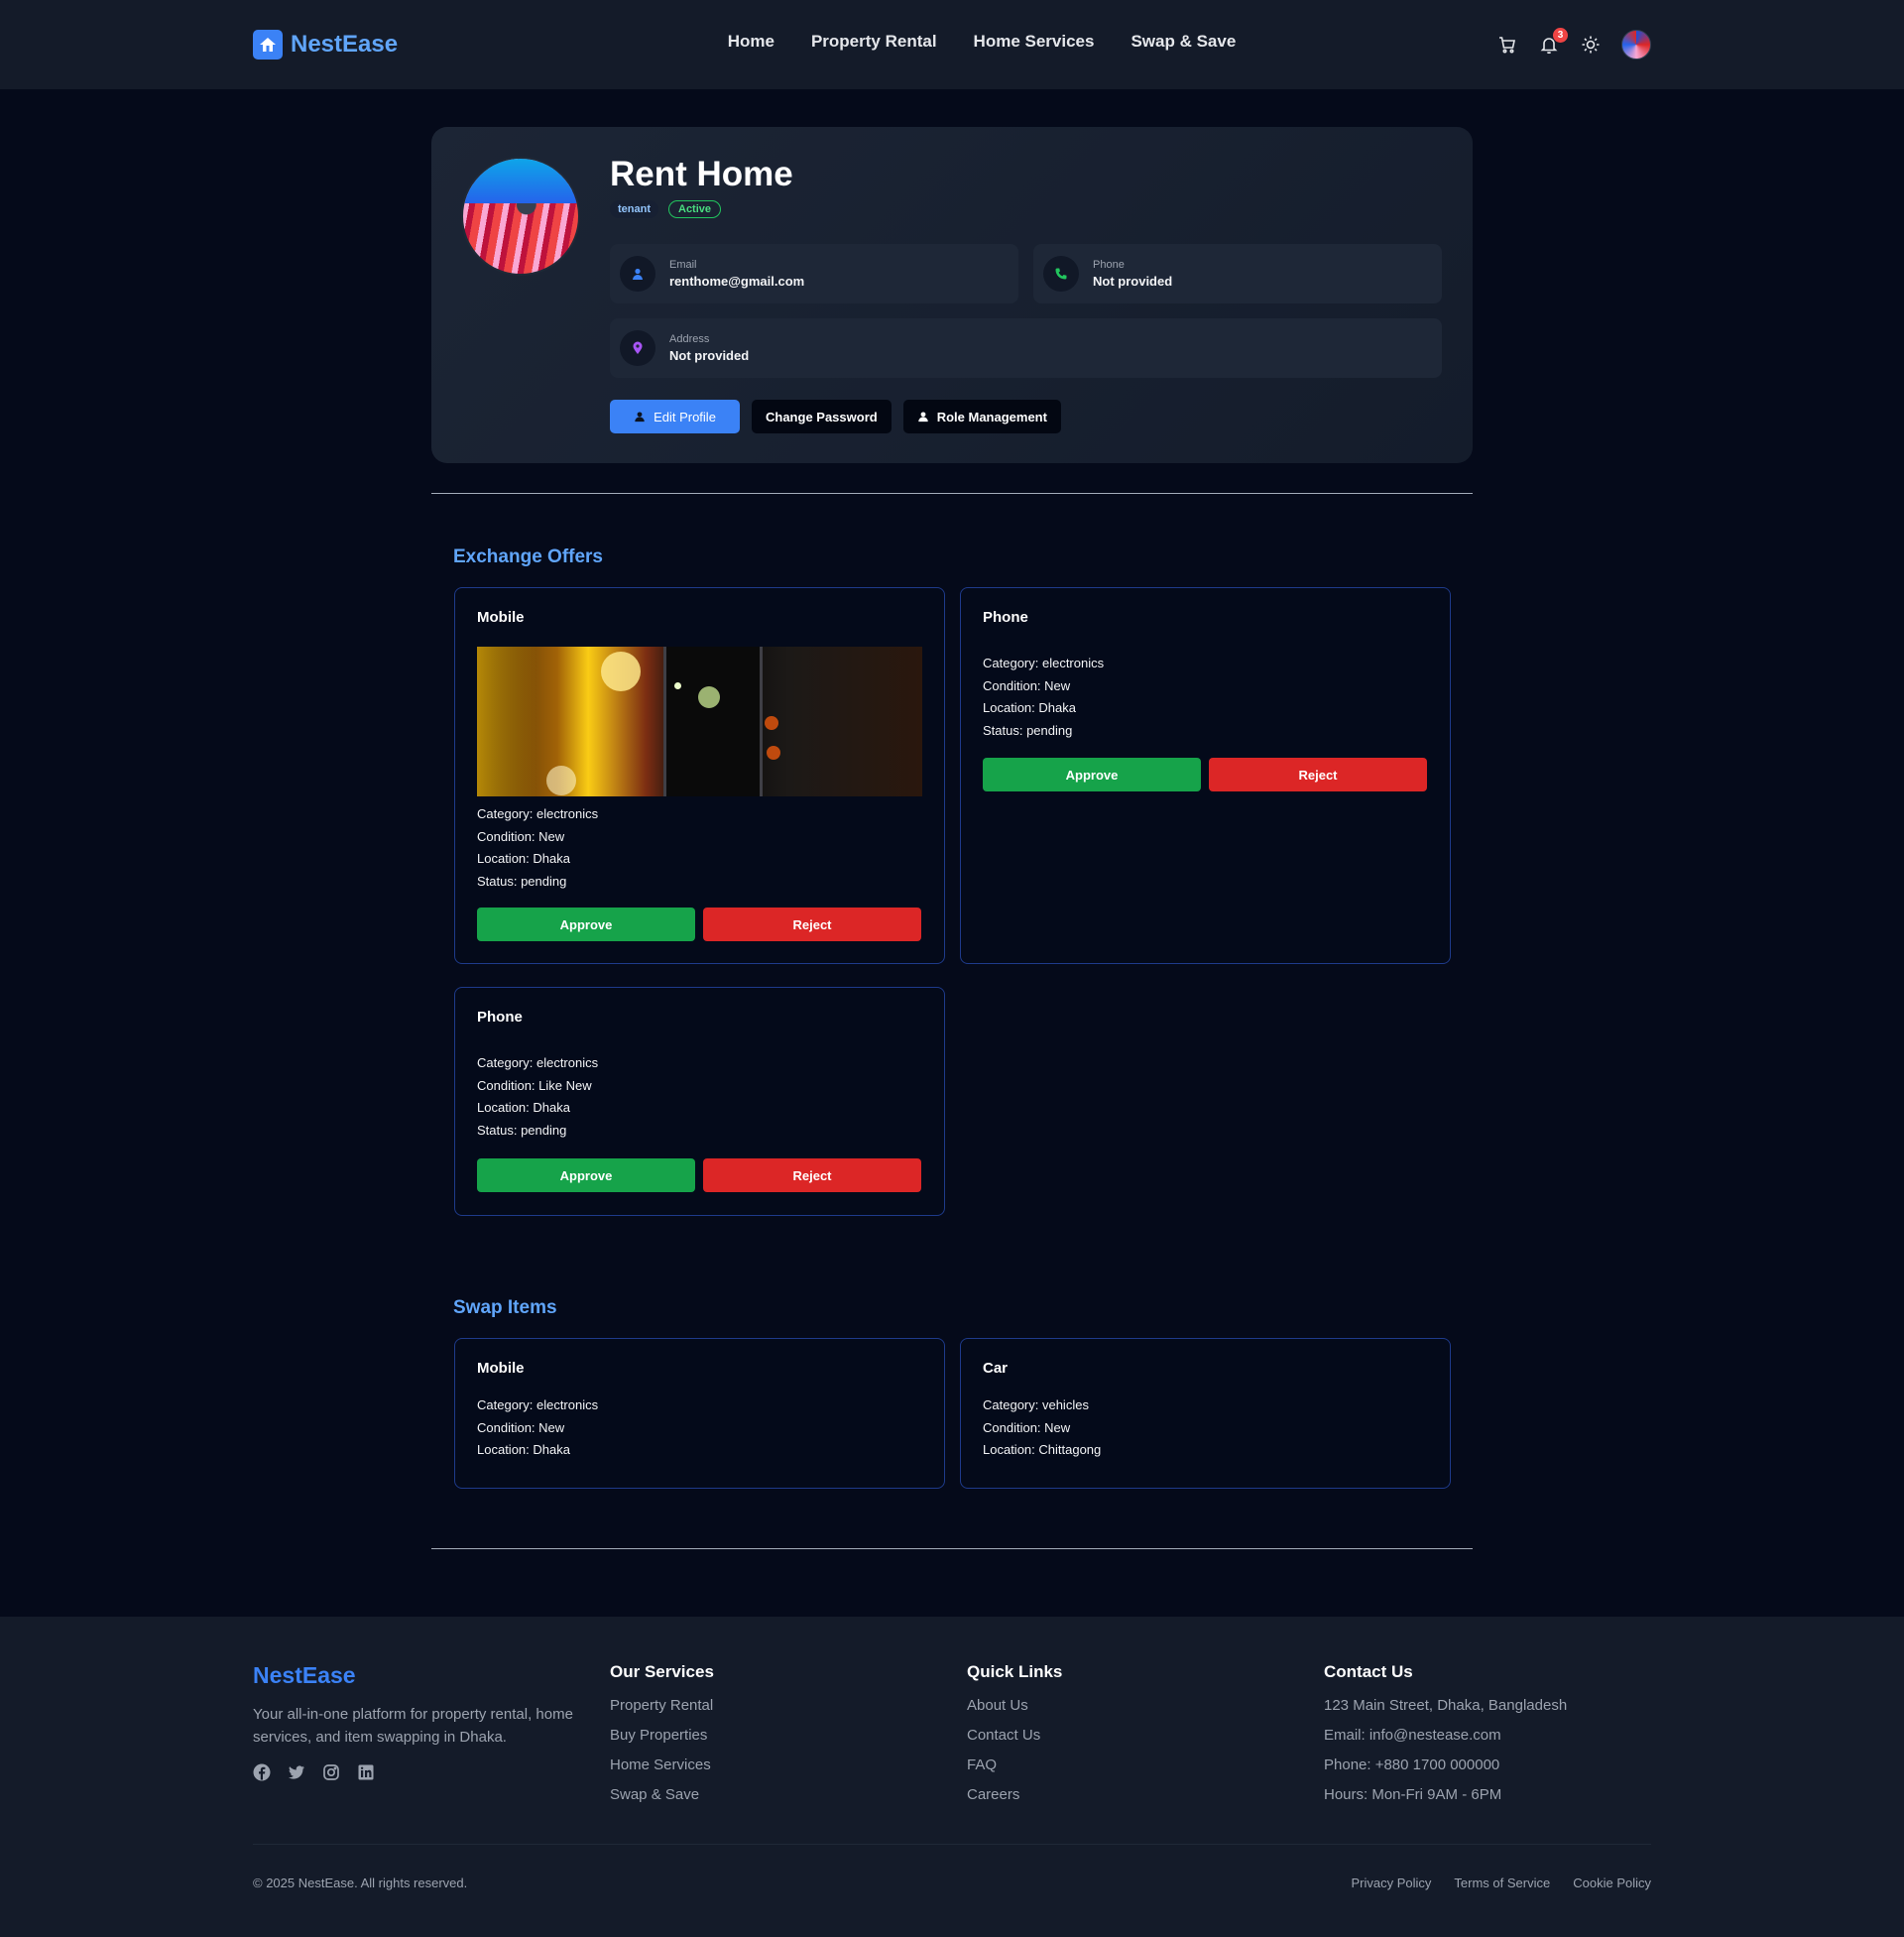  Describe the element at coordinates (751, 42) in the screenshot. I see `nav-home: Home` at that location.